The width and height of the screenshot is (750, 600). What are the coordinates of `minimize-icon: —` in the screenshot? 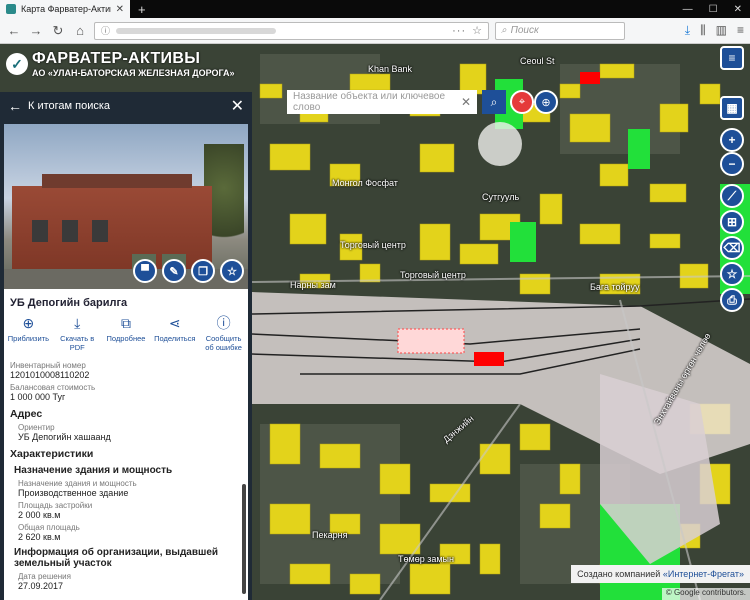 It's located at (688, 9).